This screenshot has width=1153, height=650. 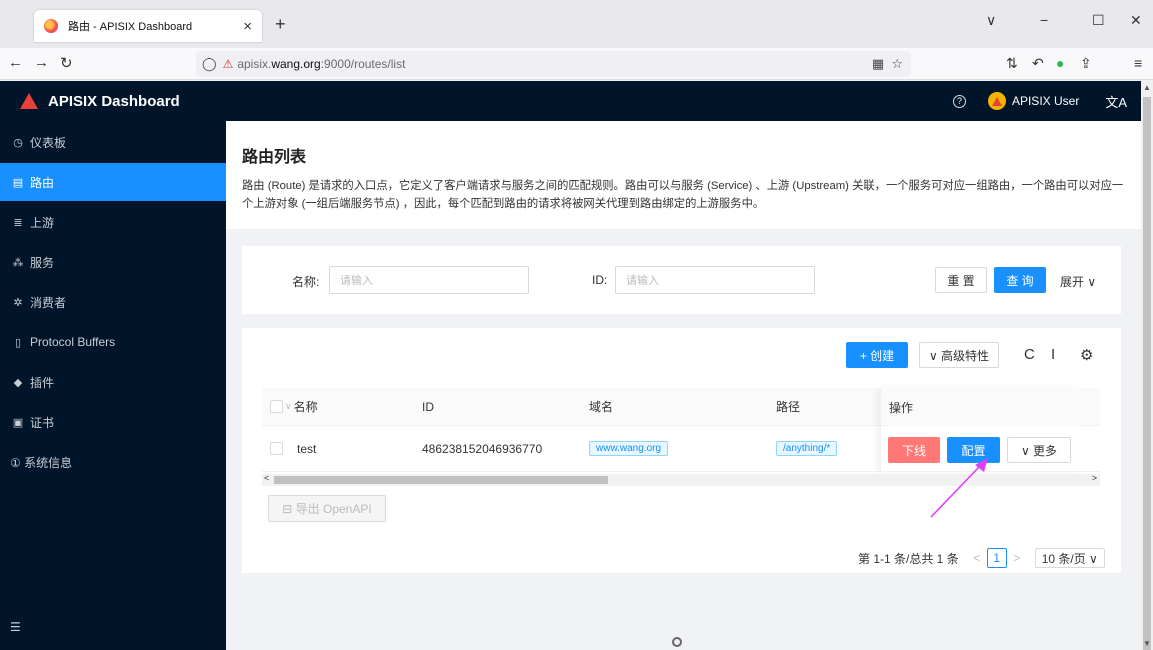 What do you see at coordinates (274, 157) in the screenshot?
I see `page-title: 路由列表` at bounding box center [274, 157].